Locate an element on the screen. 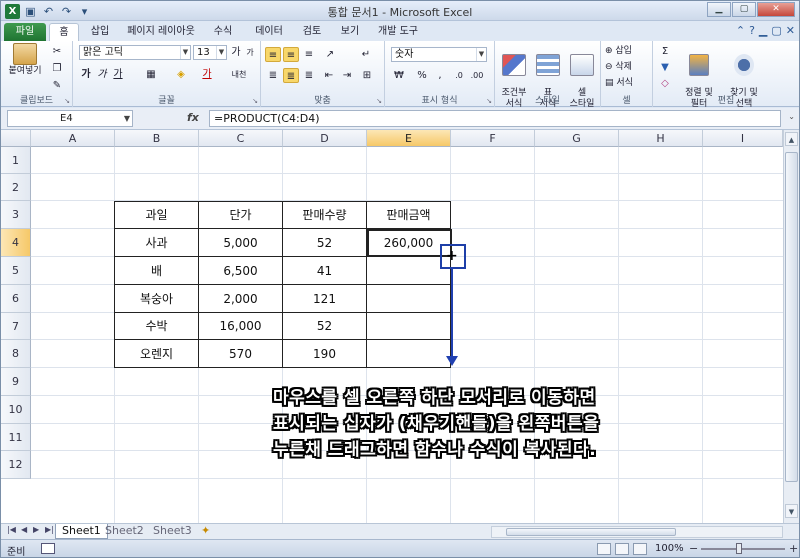 The width and height of the screenshot is (800, 558). format-painter-icon: ✎ is located at coordinates (57, 85).